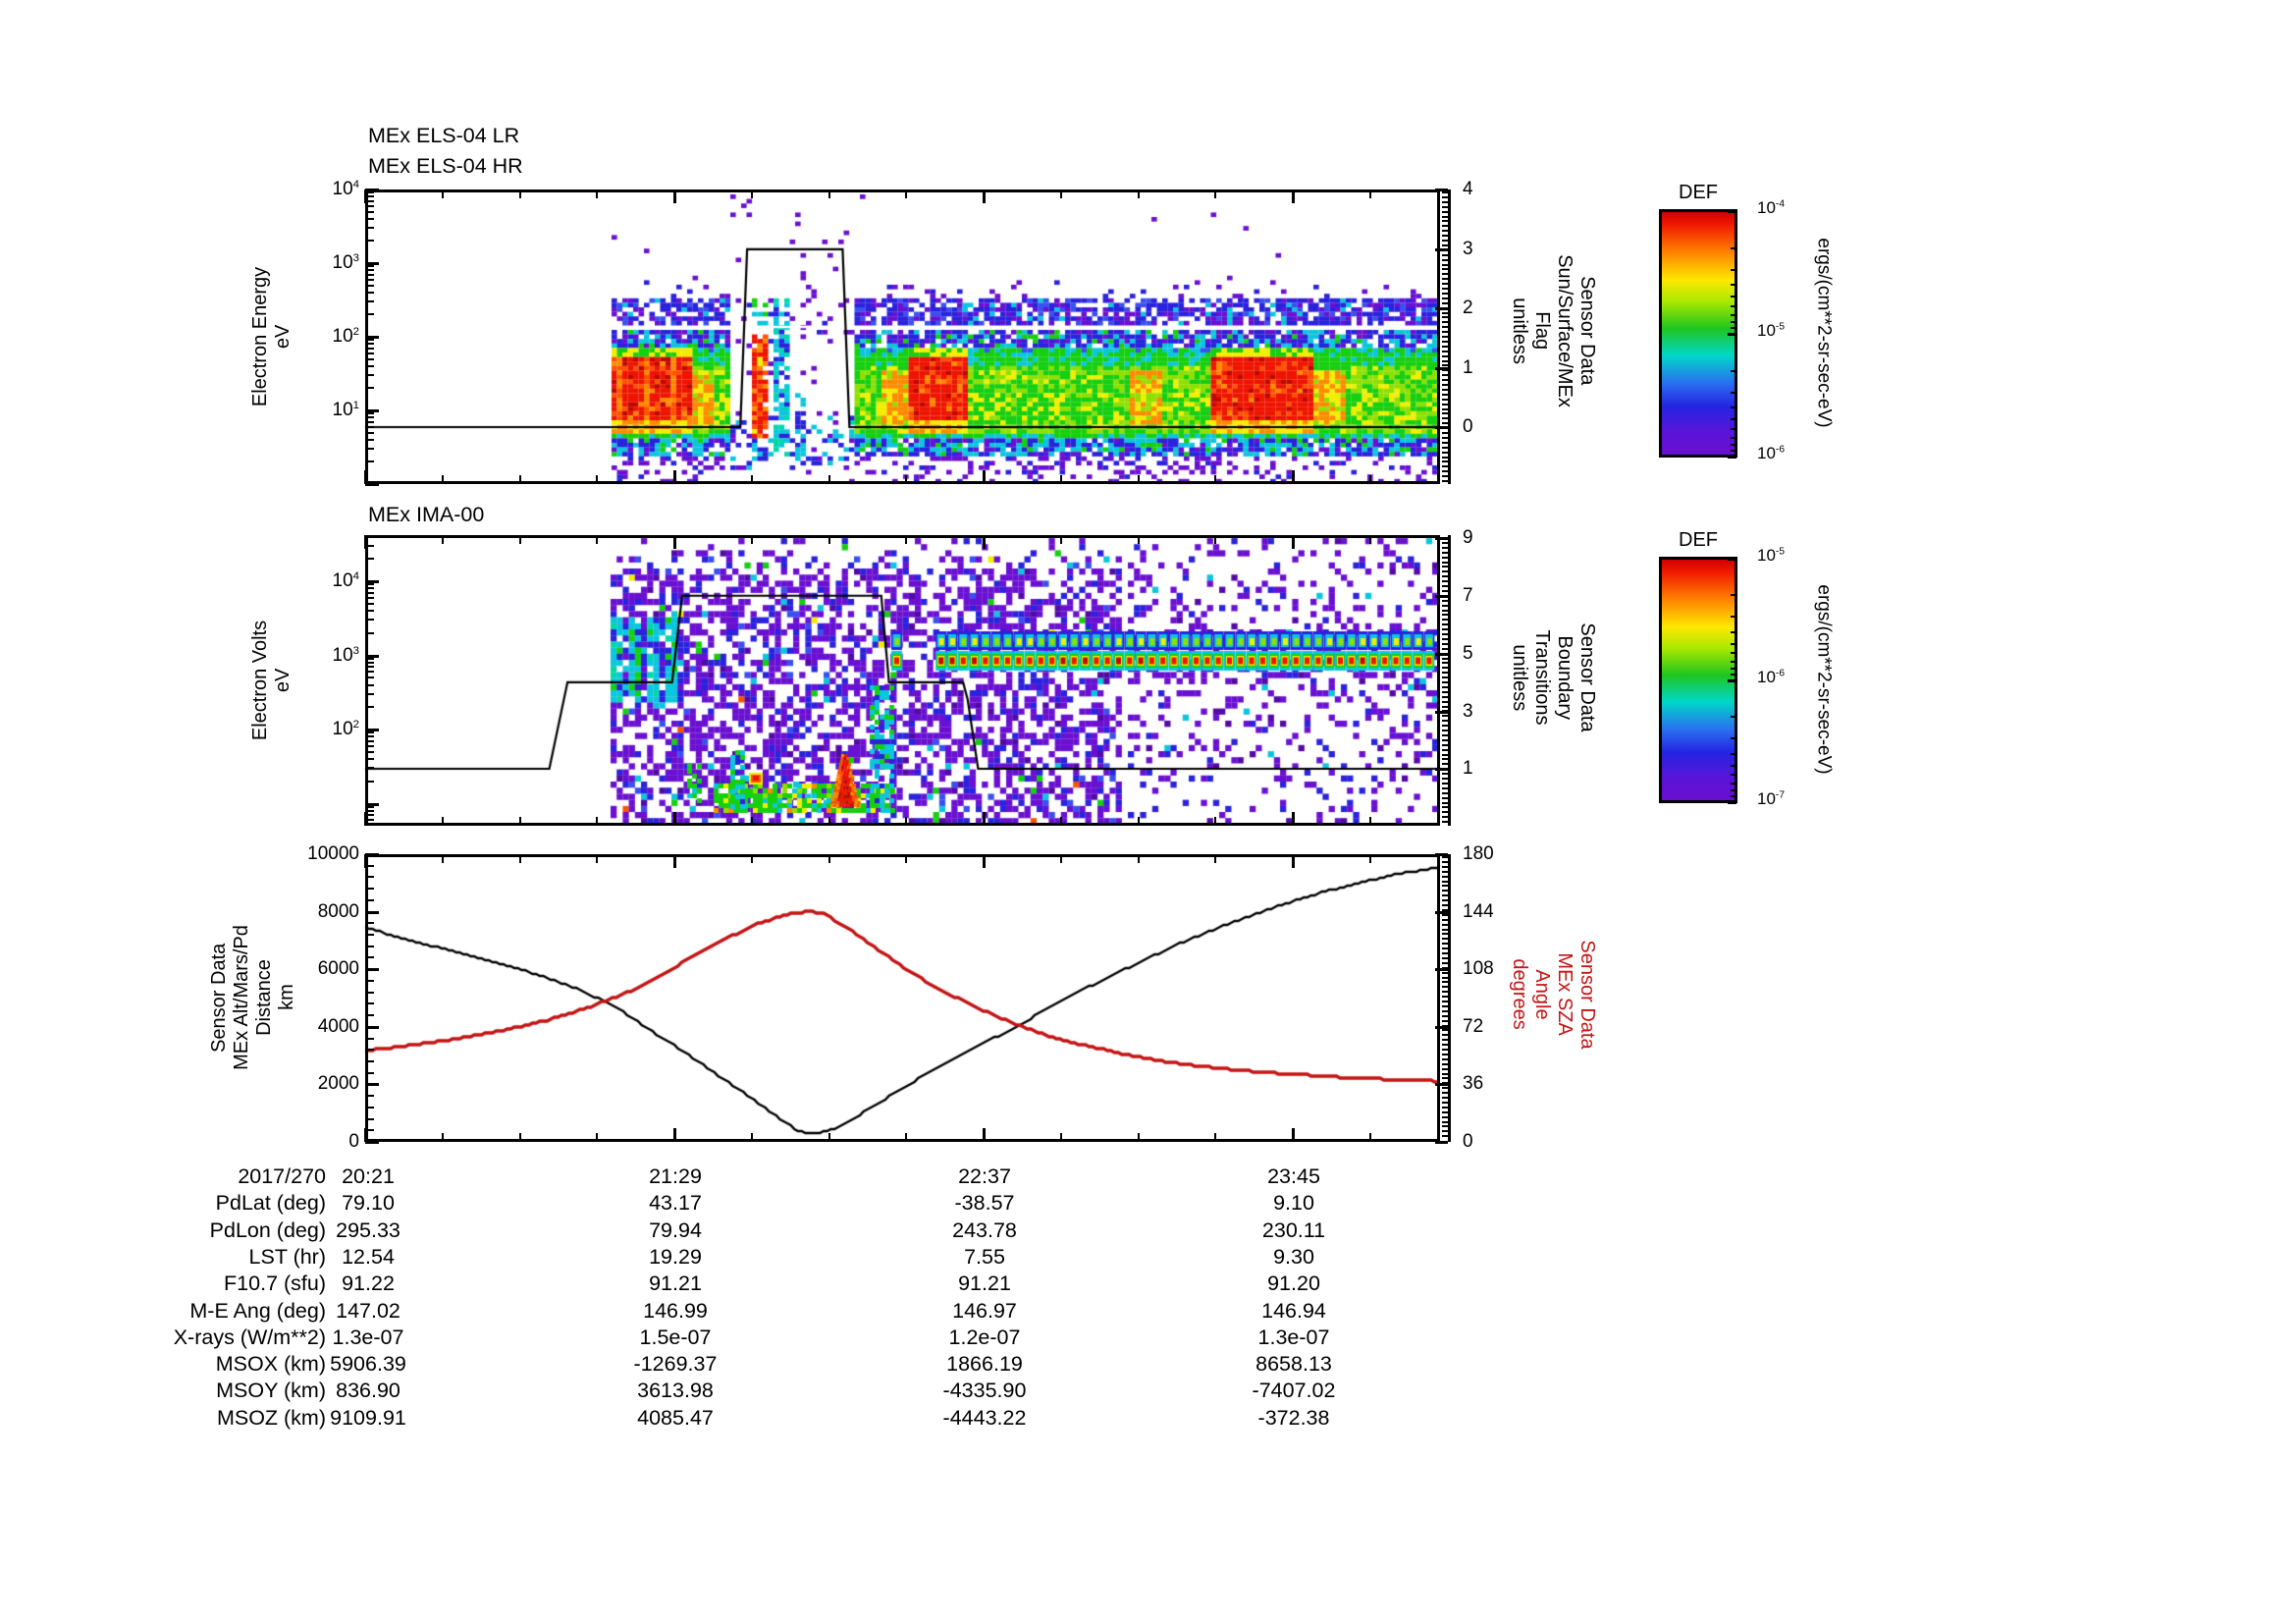  I want to click on colorbar-ima-tick: 10-7, so click(1771, 798).